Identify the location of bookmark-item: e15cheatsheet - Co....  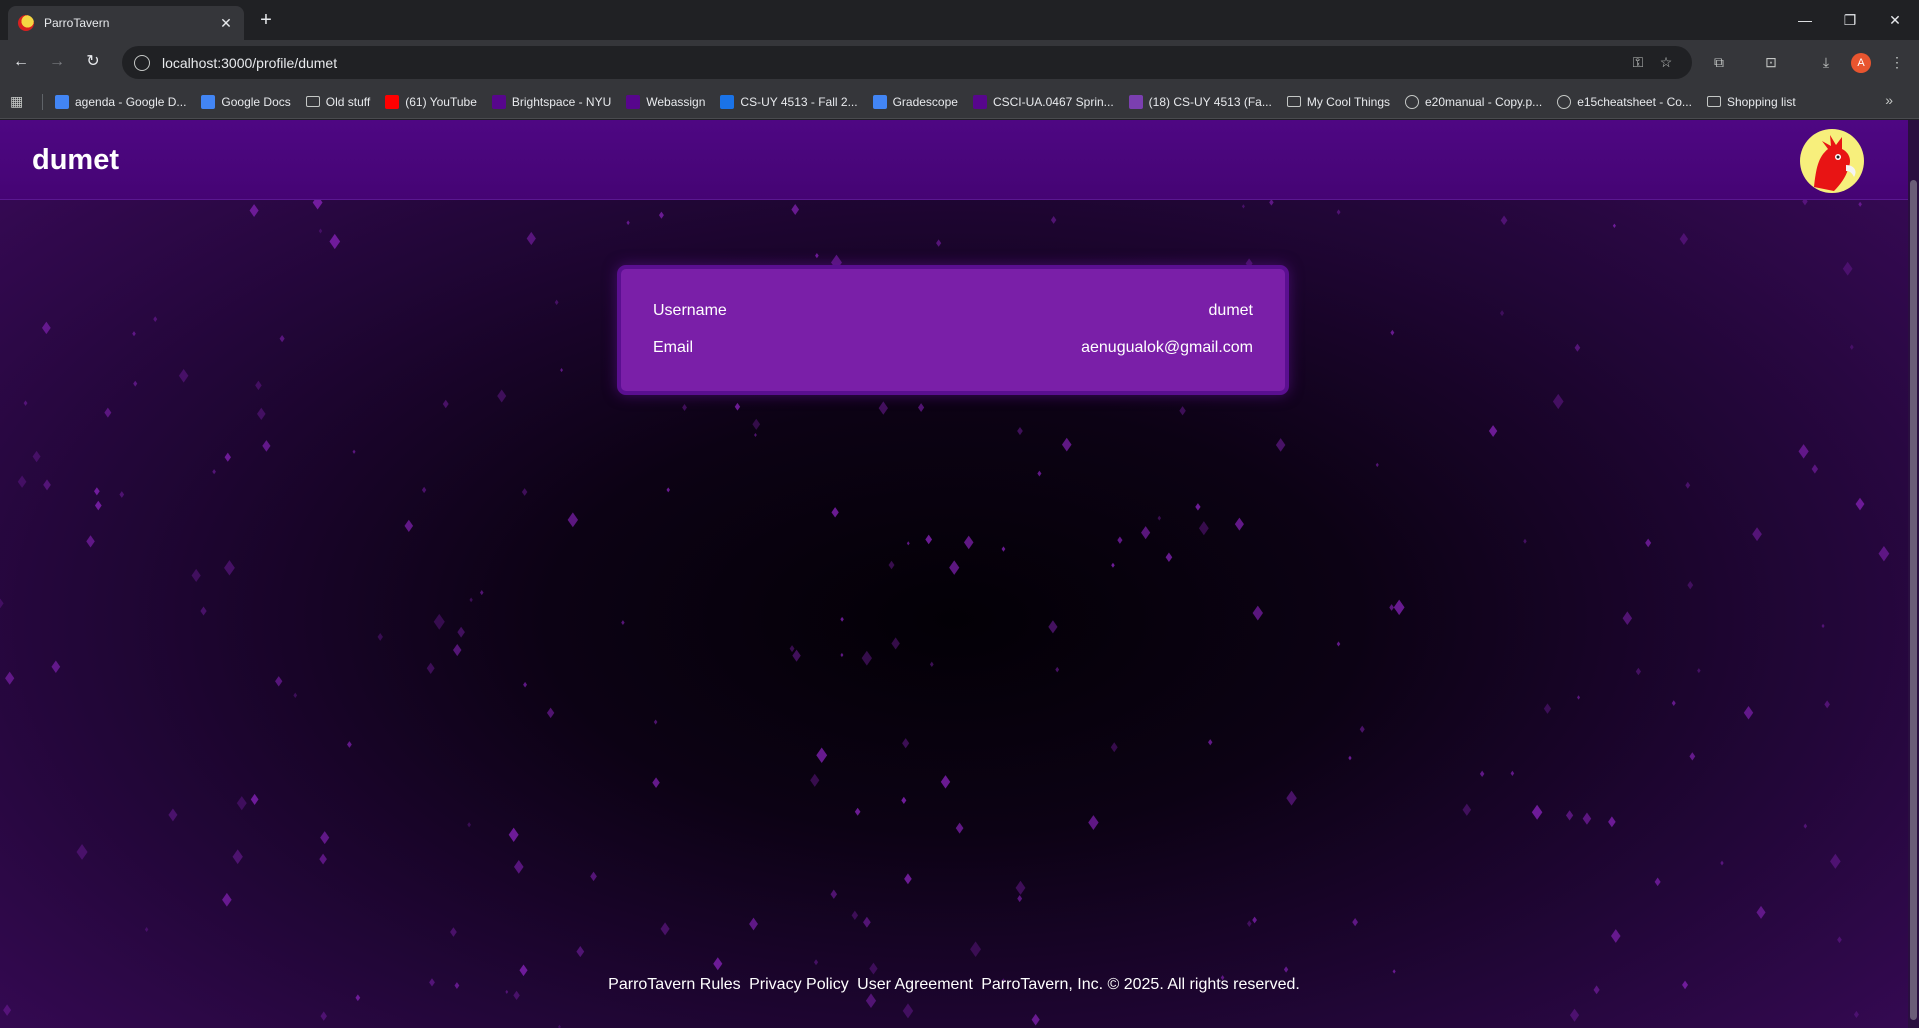
(1624, 101).